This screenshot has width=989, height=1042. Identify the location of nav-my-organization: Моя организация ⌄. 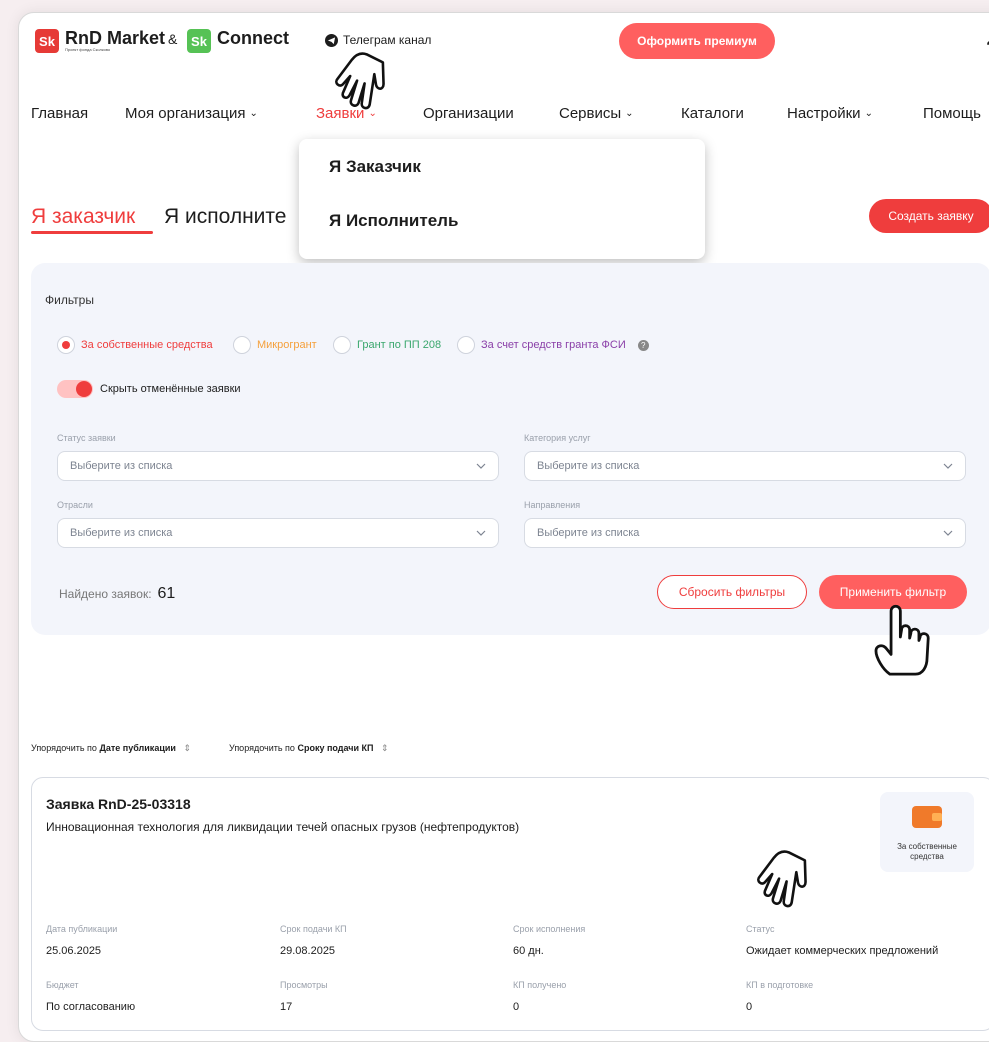
(191, 113).